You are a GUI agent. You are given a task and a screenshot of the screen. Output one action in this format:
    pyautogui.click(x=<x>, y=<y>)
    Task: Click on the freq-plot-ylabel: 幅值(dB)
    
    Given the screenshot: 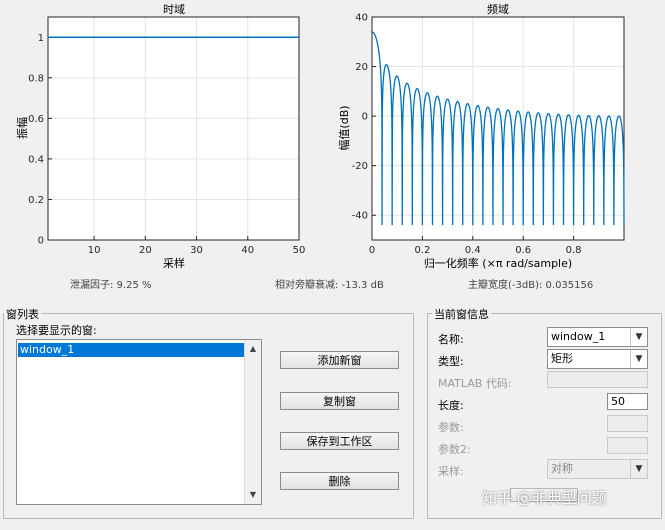 What is the action you would take?
    pyautogui.click(x=344, y=127)
    